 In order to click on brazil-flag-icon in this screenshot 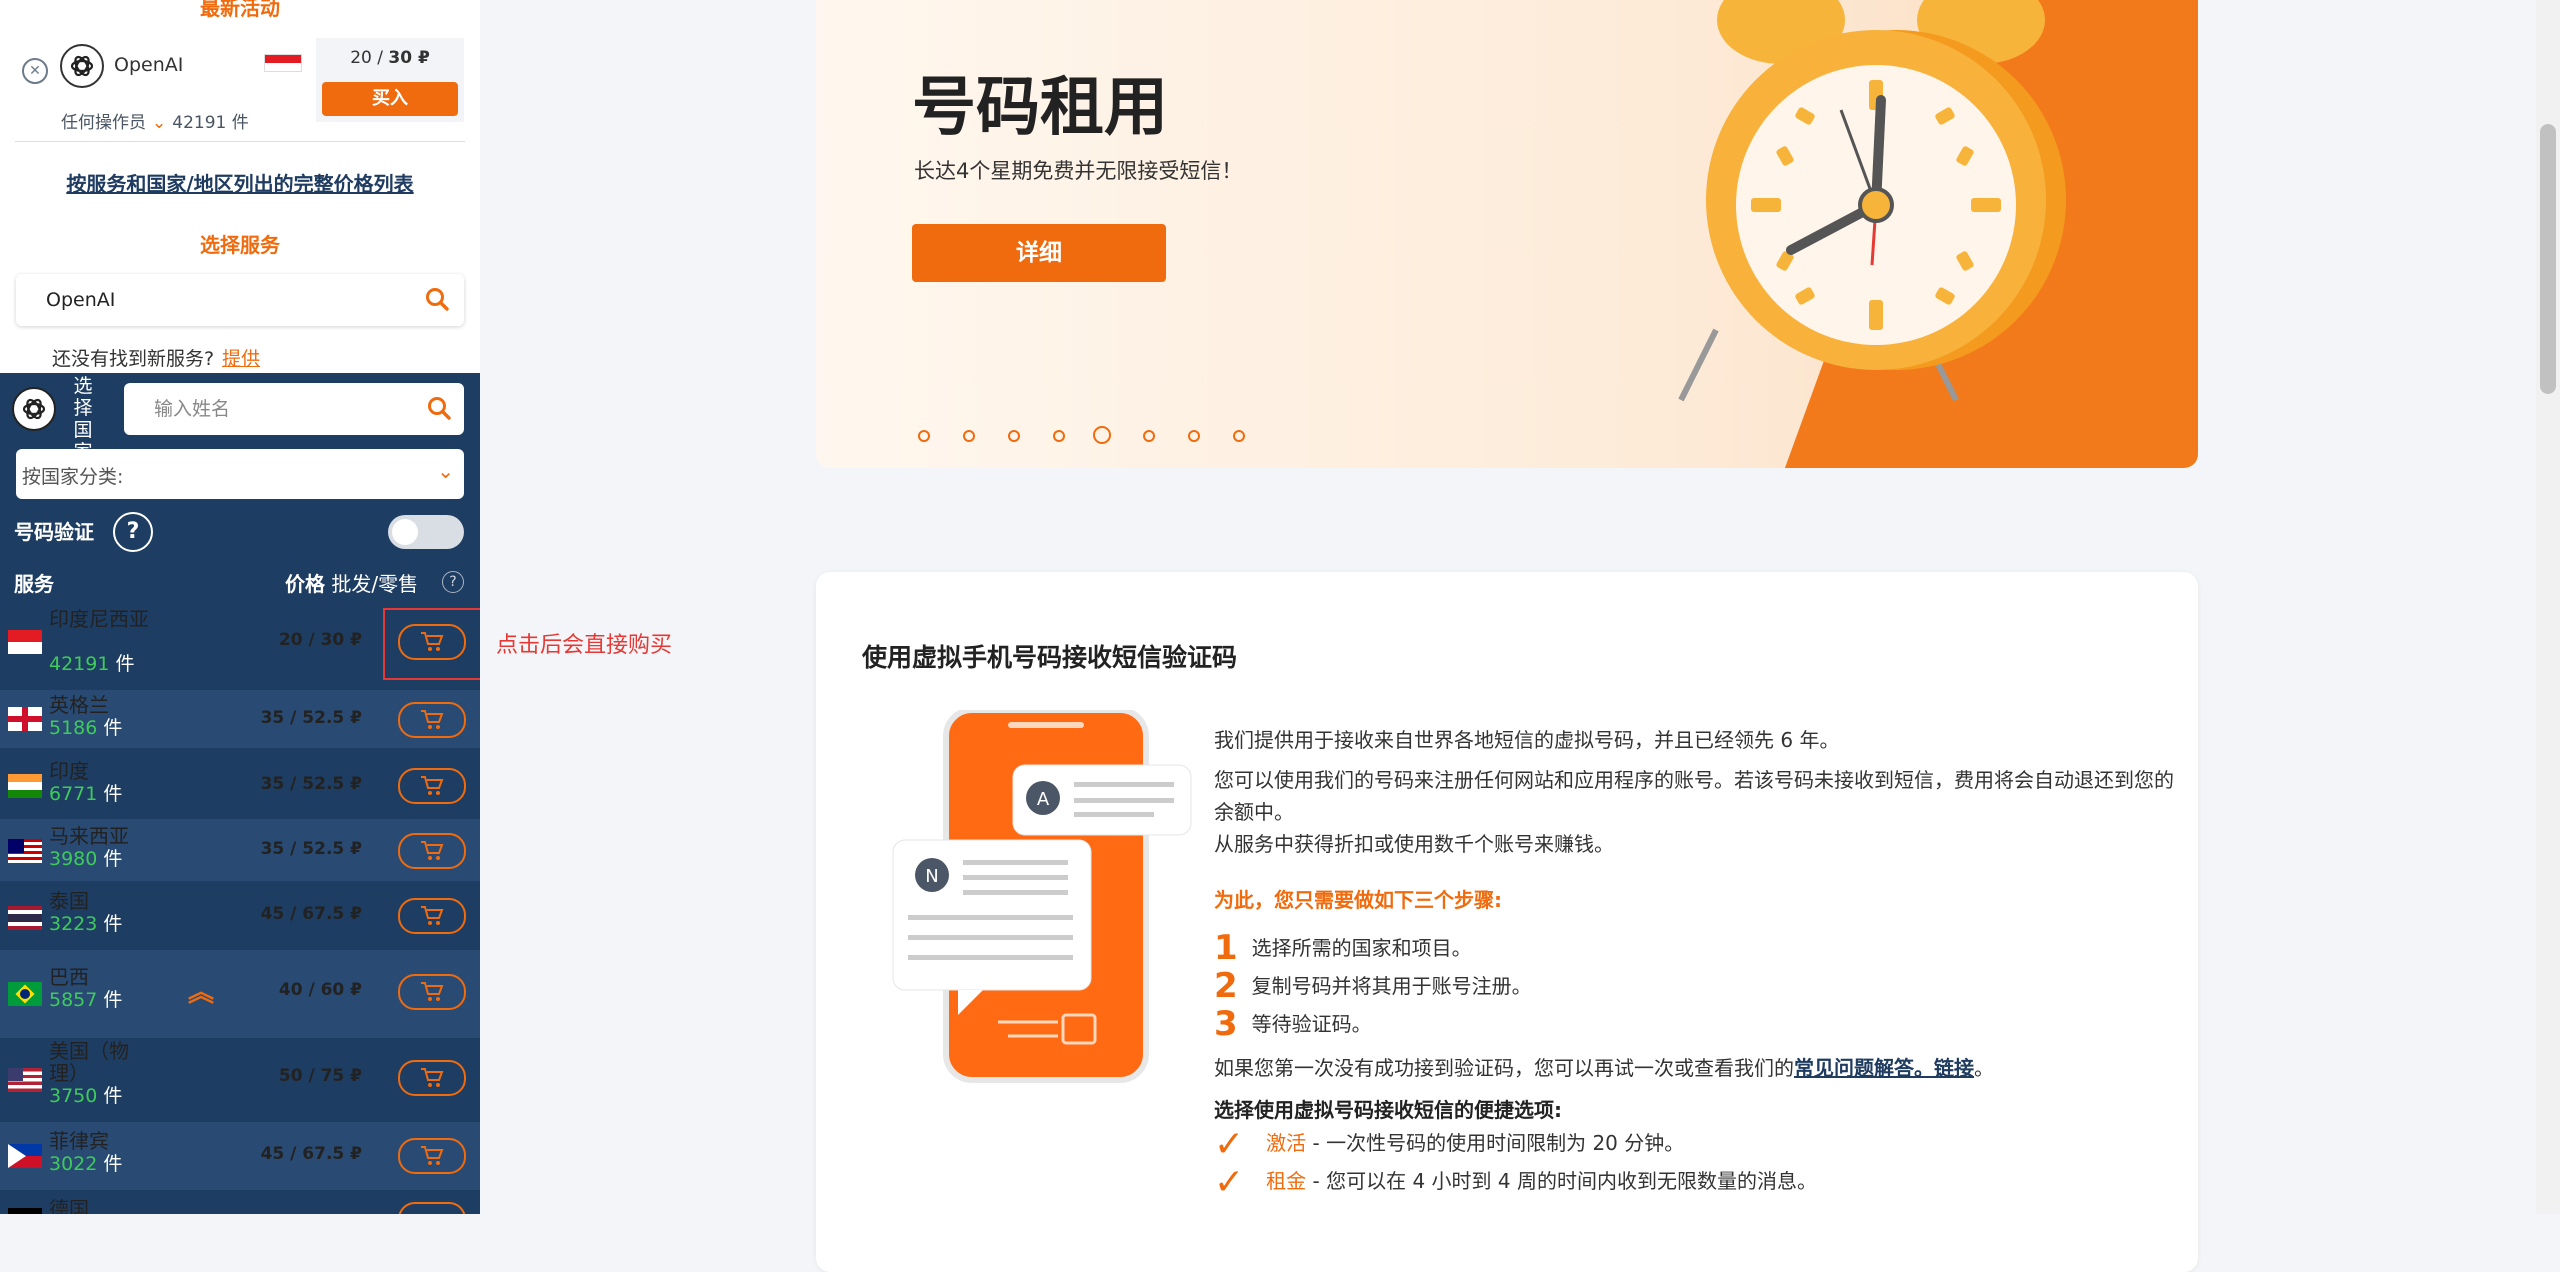, I will do `click(25, 994)`.